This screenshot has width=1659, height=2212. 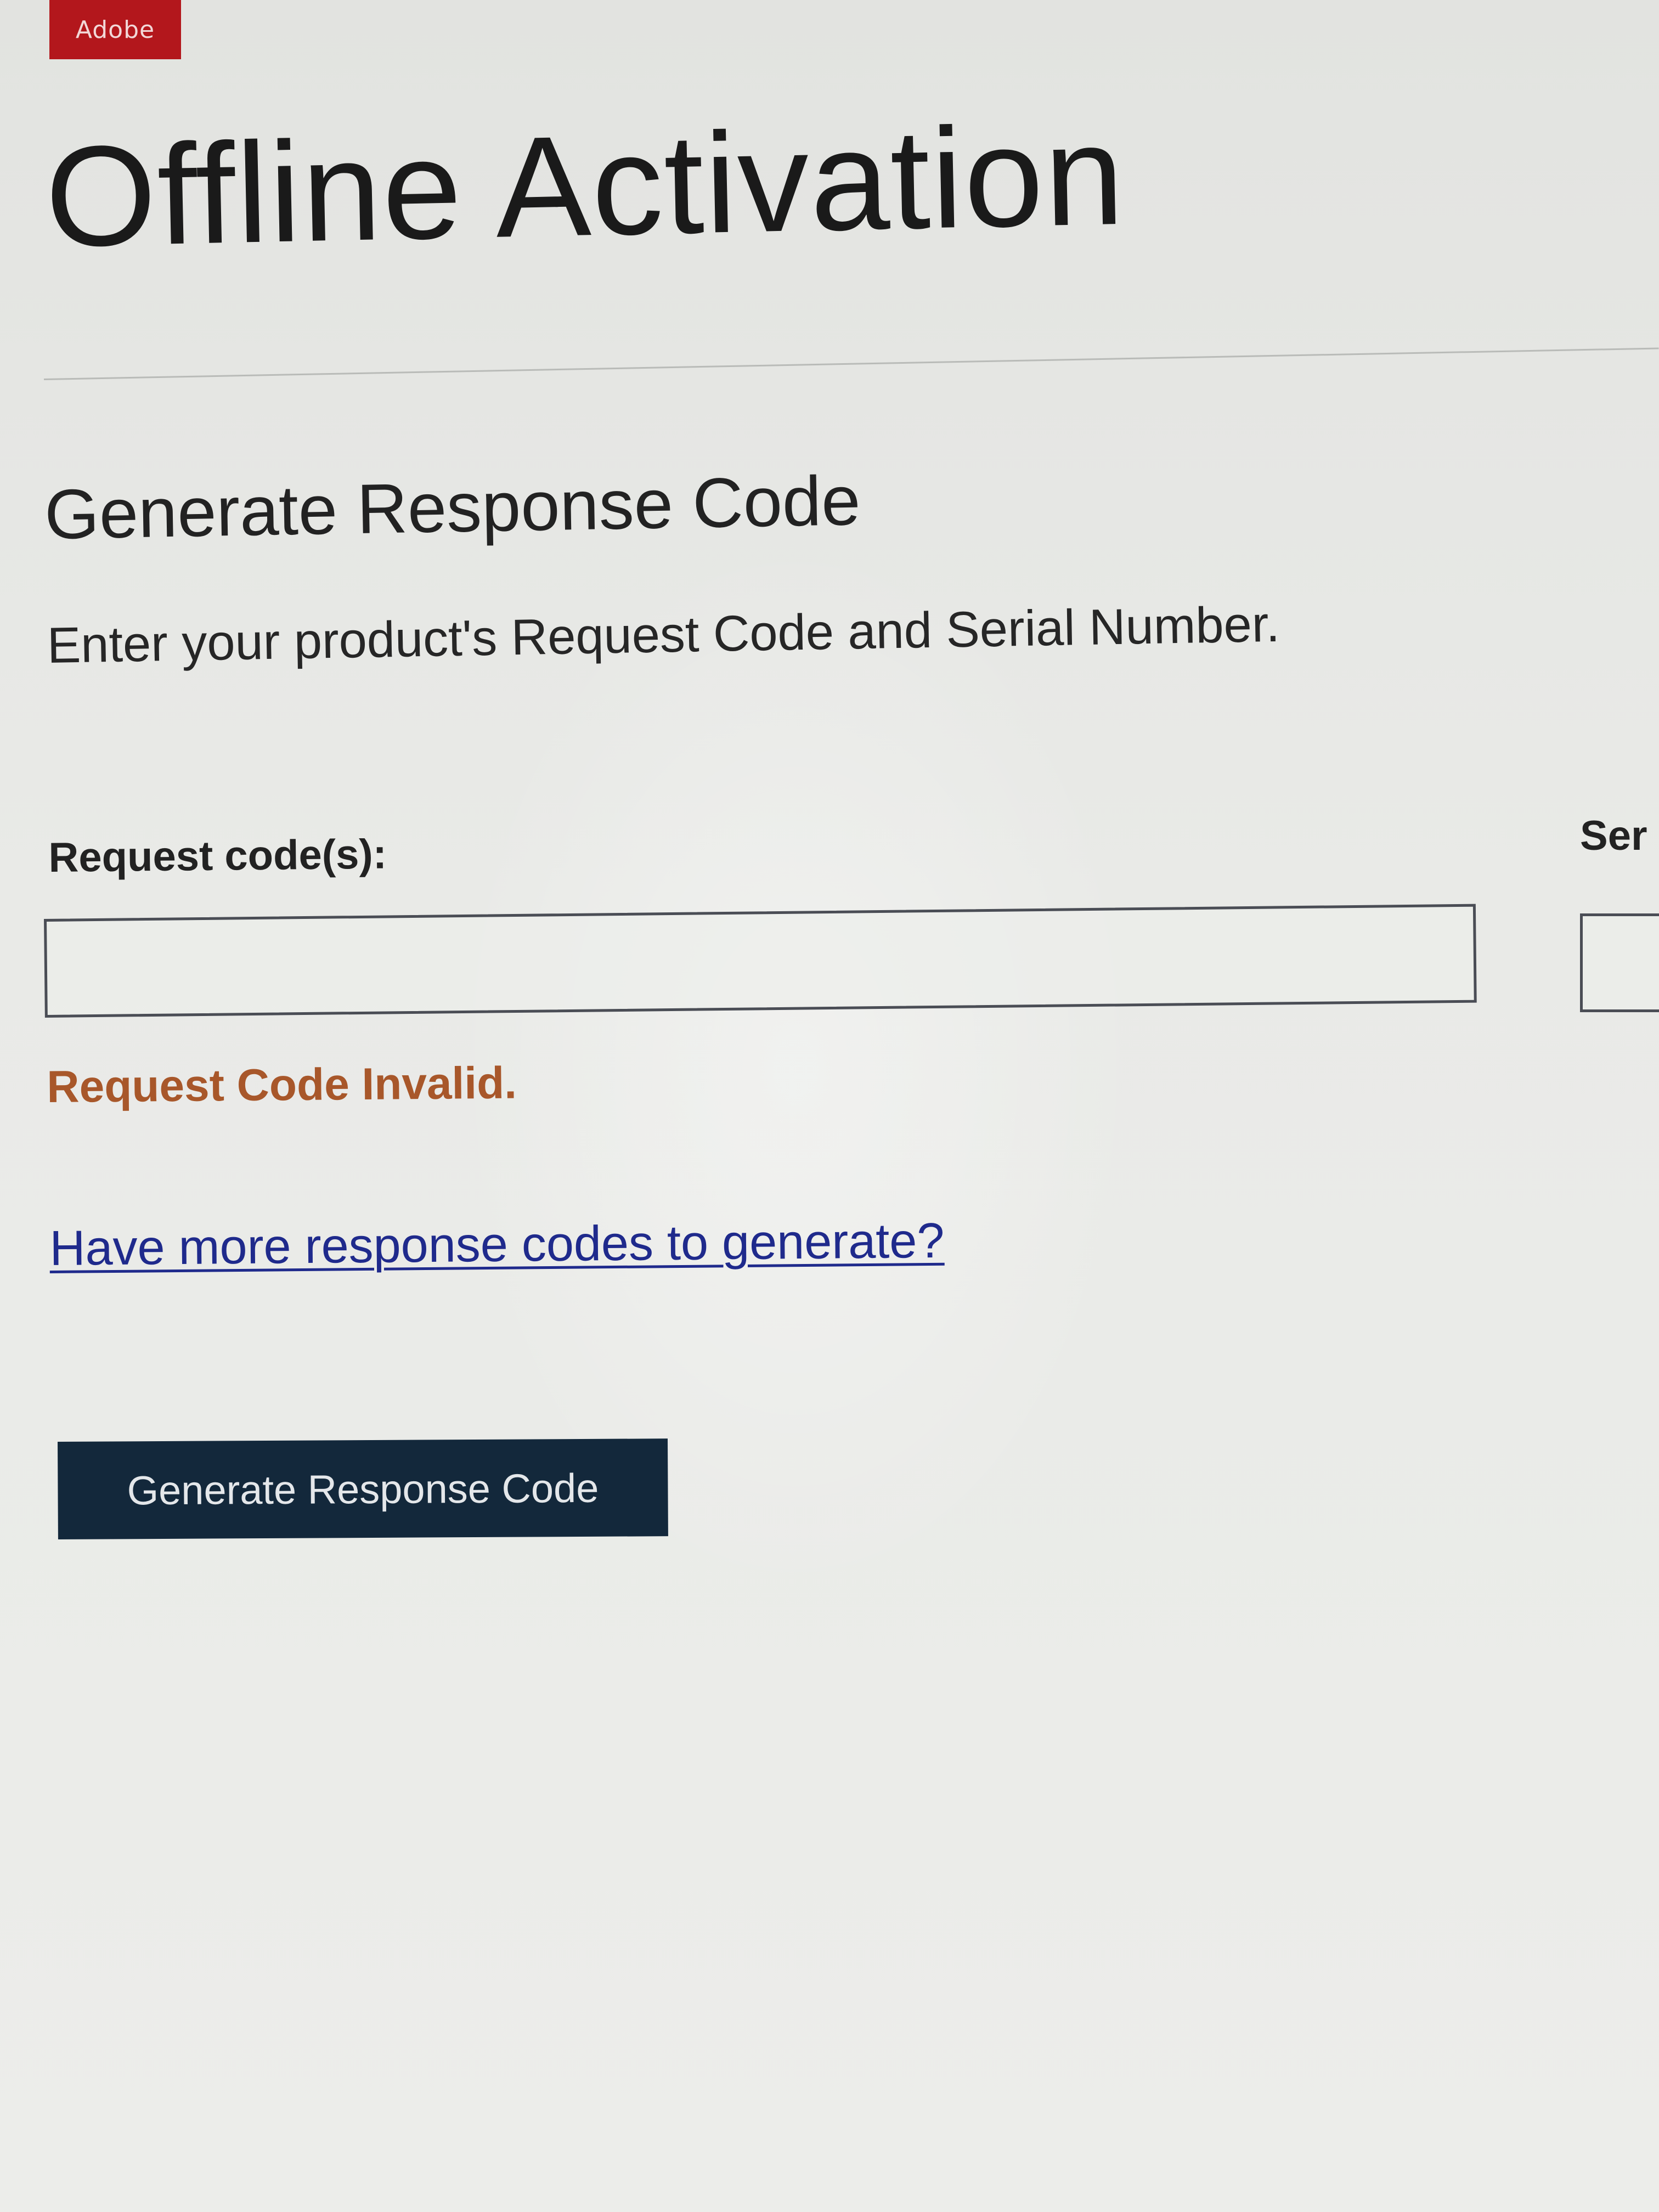 I want to click on title-divider, so click(x=852, y=363).